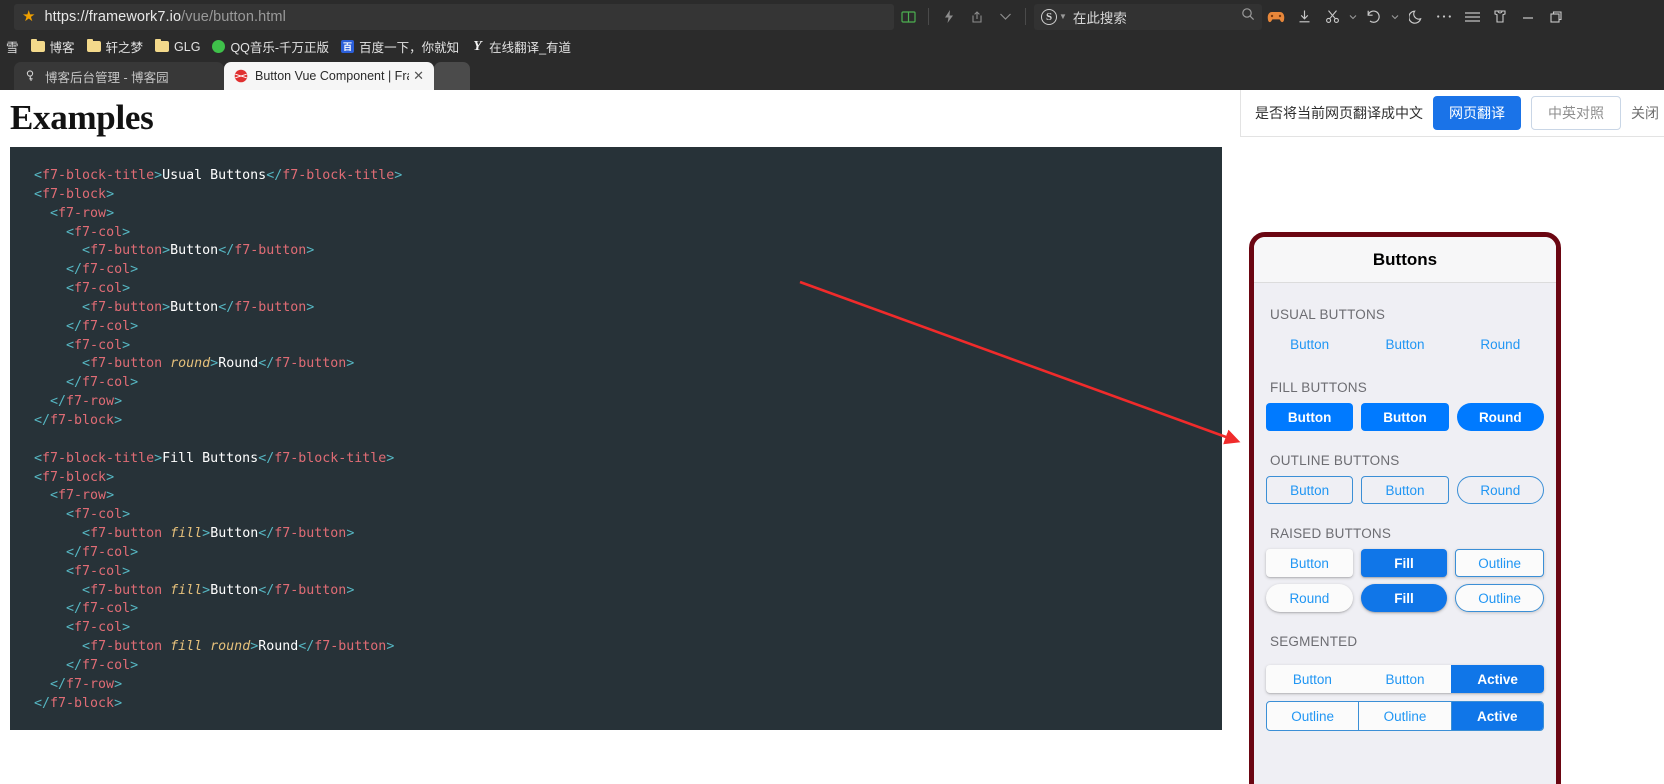 The image size is (1664, 784). Describe the element at coordinates (1335, 460) in the screenshot. I see `phone-section-title: OUTLINE BUTTONS` at that location.